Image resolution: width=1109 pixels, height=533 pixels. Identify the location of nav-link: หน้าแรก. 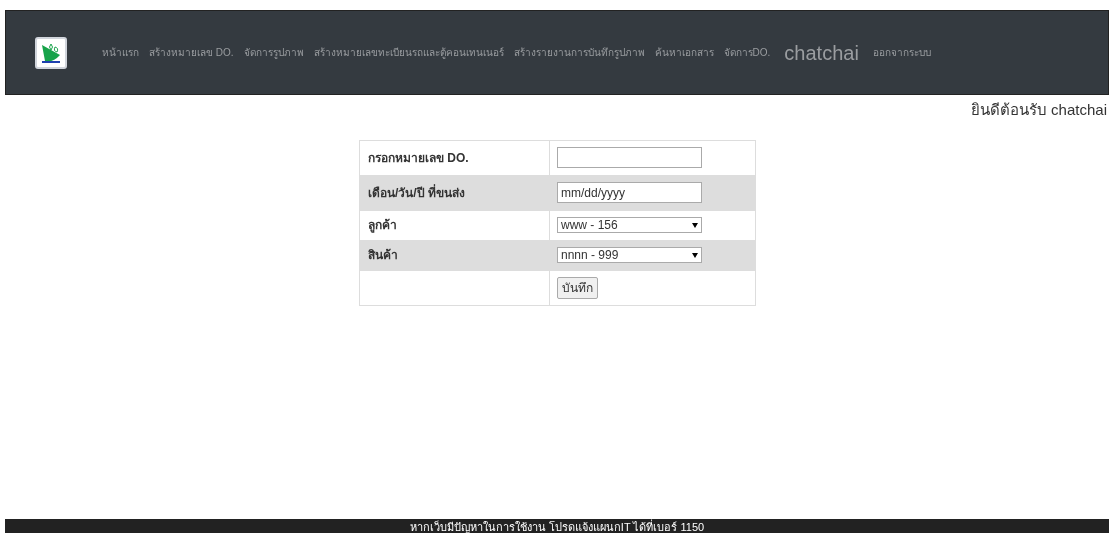
(120, 52).